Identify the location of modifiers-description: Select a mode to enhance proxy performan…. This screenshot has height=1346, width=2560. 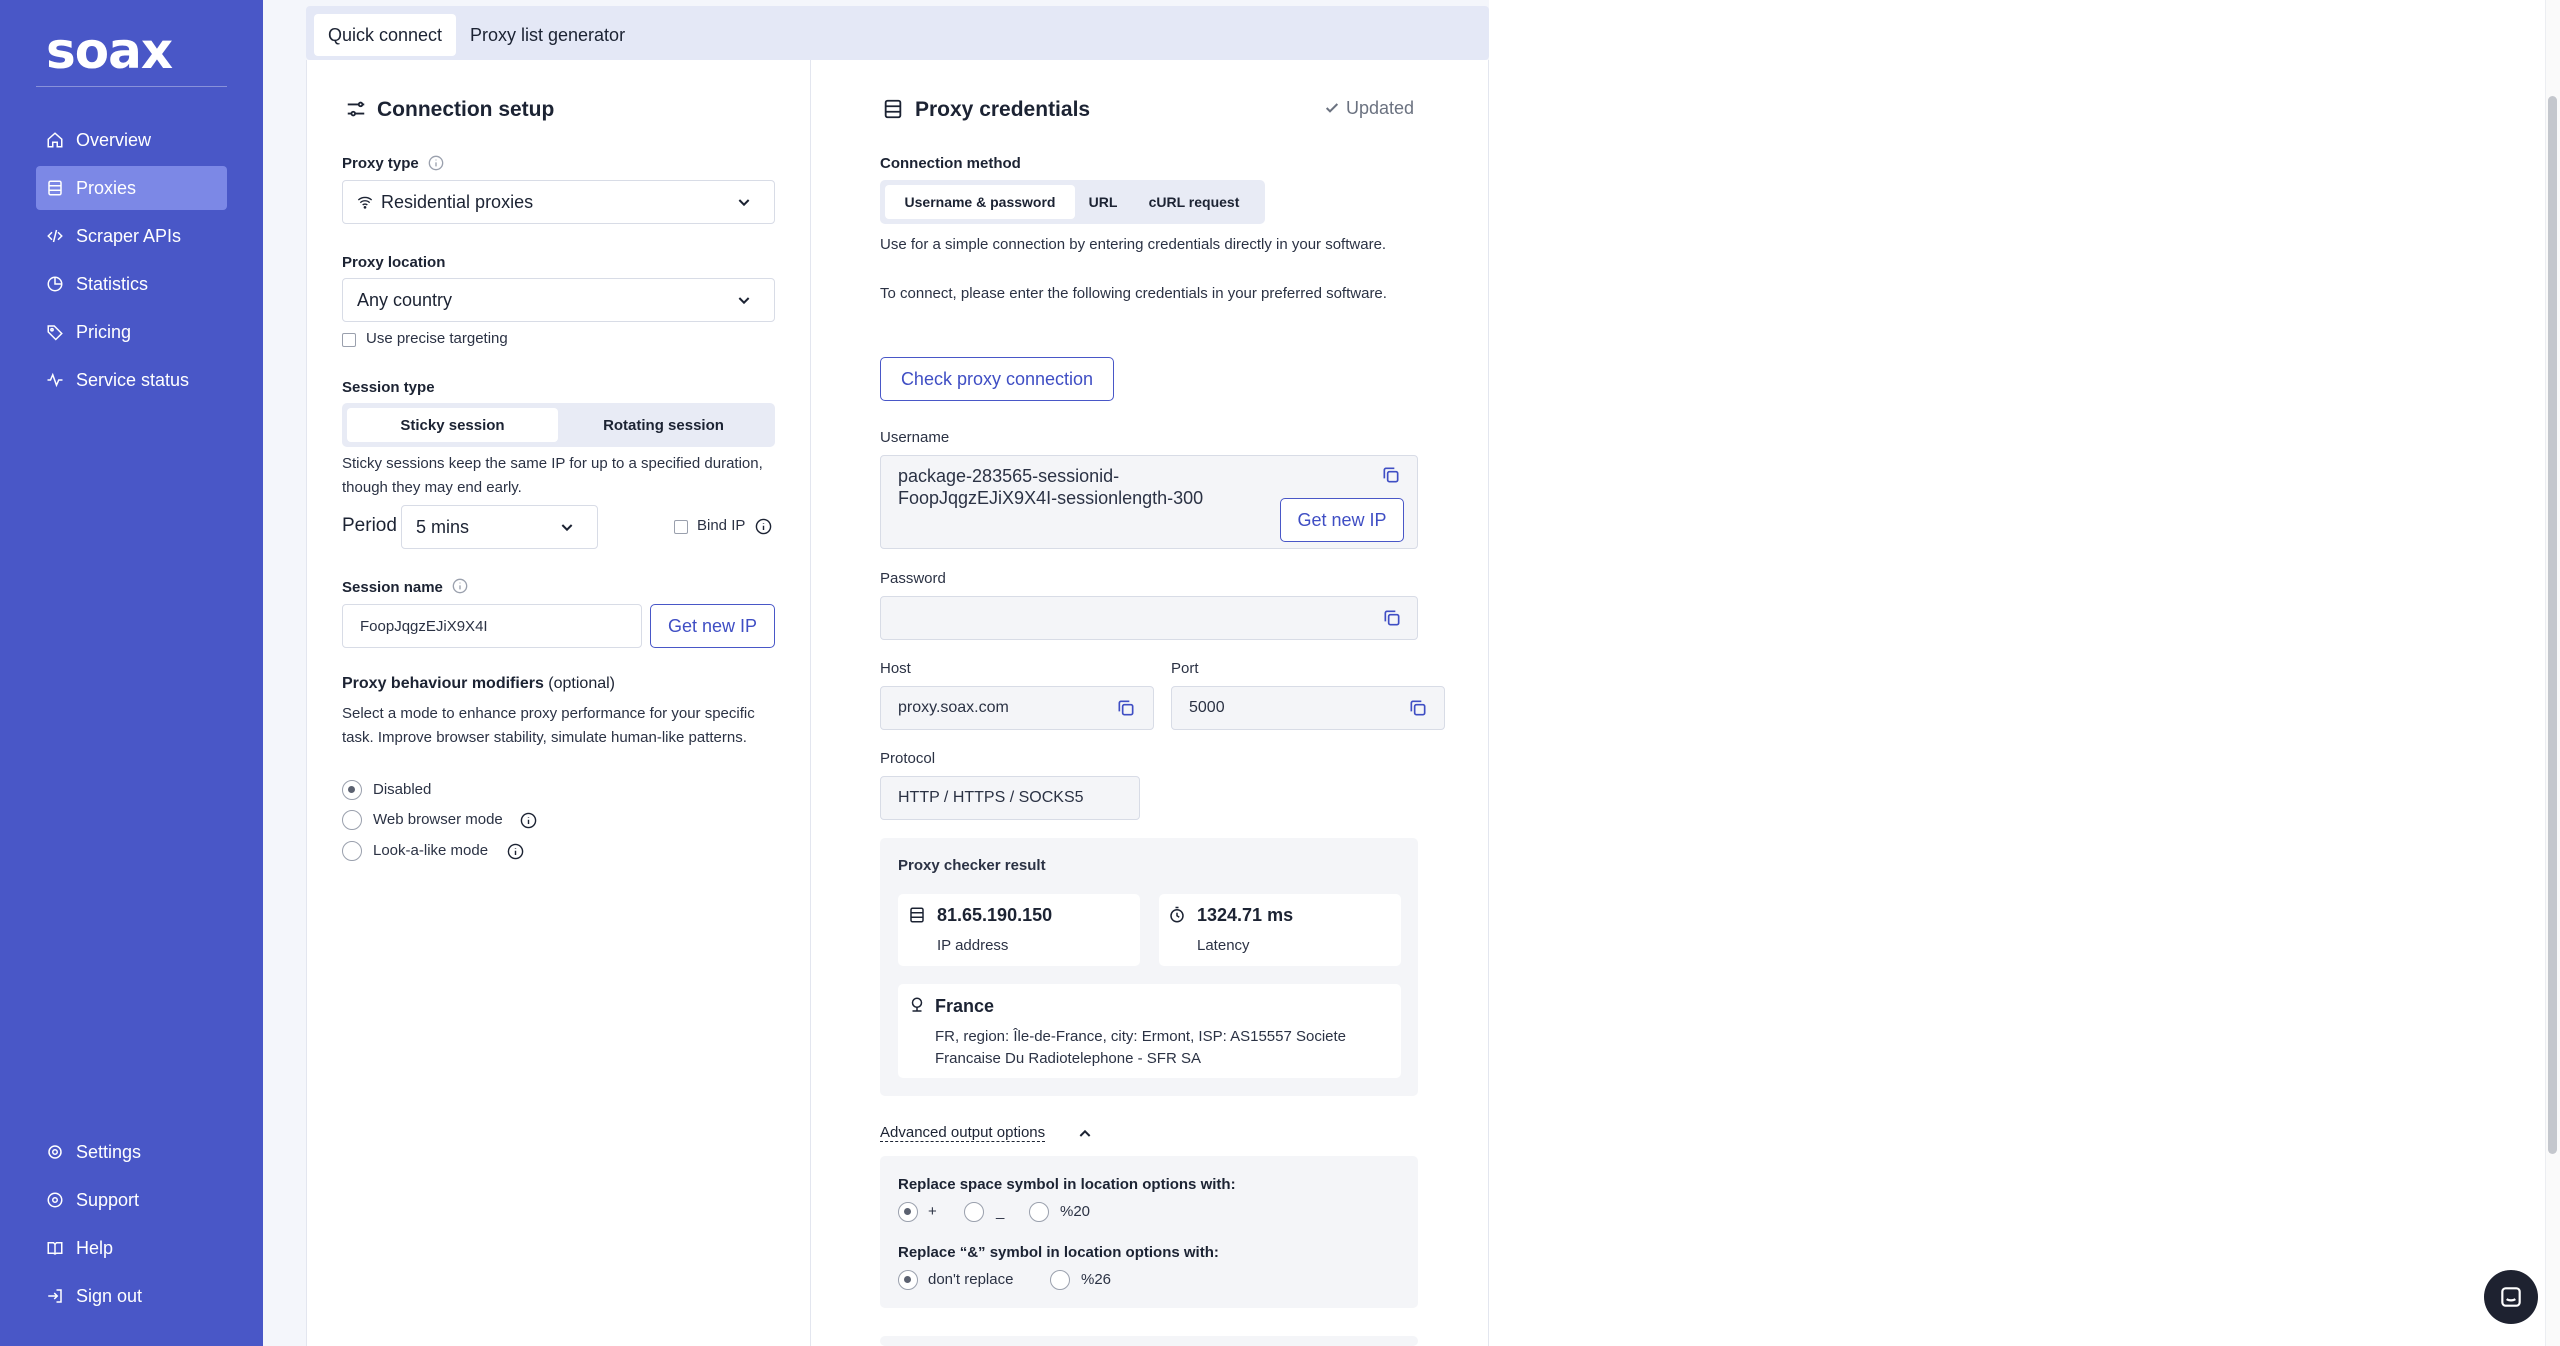
(548, 725).